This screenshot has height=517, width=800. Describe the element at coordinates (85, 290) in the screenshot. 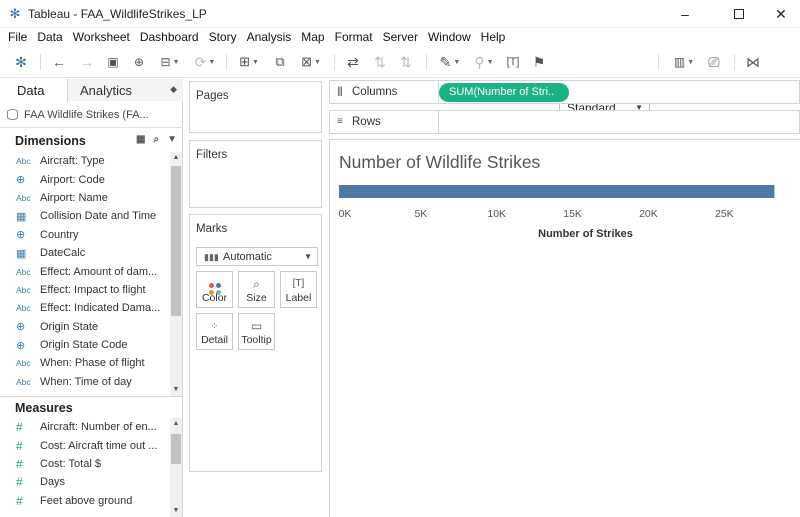

I see `dimension-field: Abc Effect: Impact to flight` at that location.